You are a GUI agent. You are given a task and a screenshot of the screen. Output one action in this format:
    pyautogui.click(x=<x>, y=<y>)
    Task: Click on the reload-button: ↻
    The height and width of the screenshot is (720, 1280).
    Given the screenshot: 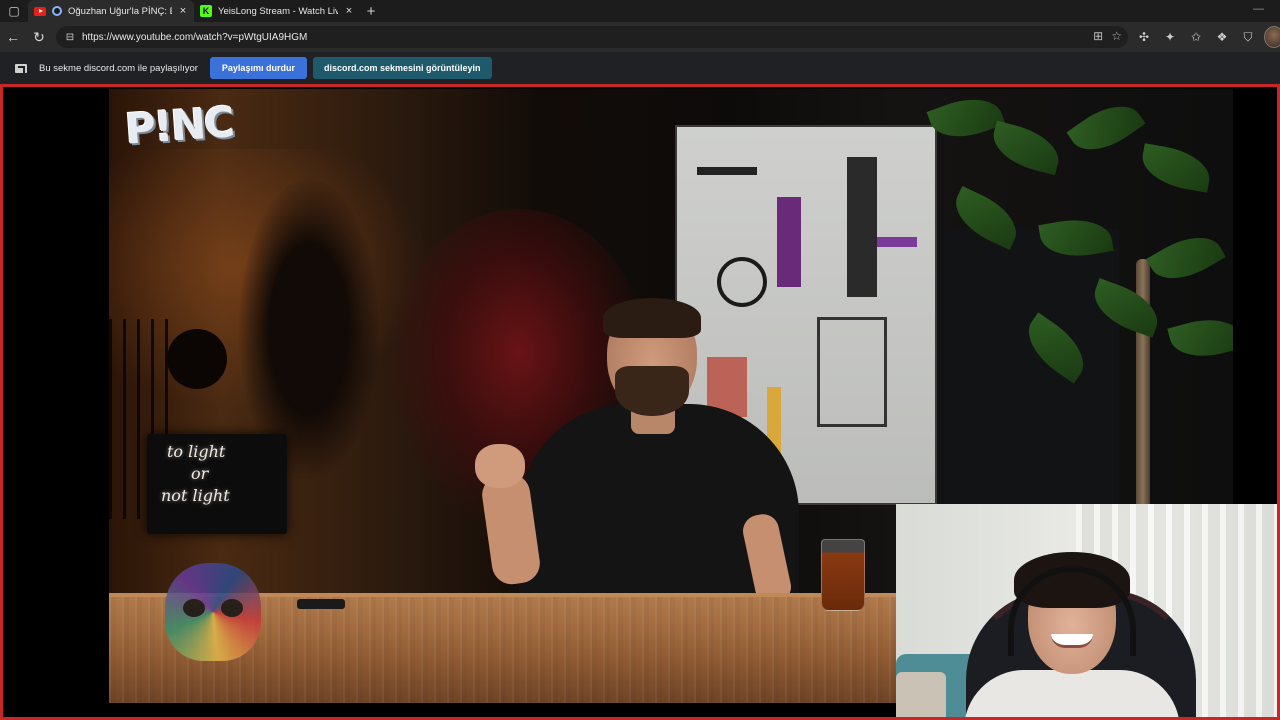 What is the action you would take?
    pyautogui.click(x=39, y=37)
    